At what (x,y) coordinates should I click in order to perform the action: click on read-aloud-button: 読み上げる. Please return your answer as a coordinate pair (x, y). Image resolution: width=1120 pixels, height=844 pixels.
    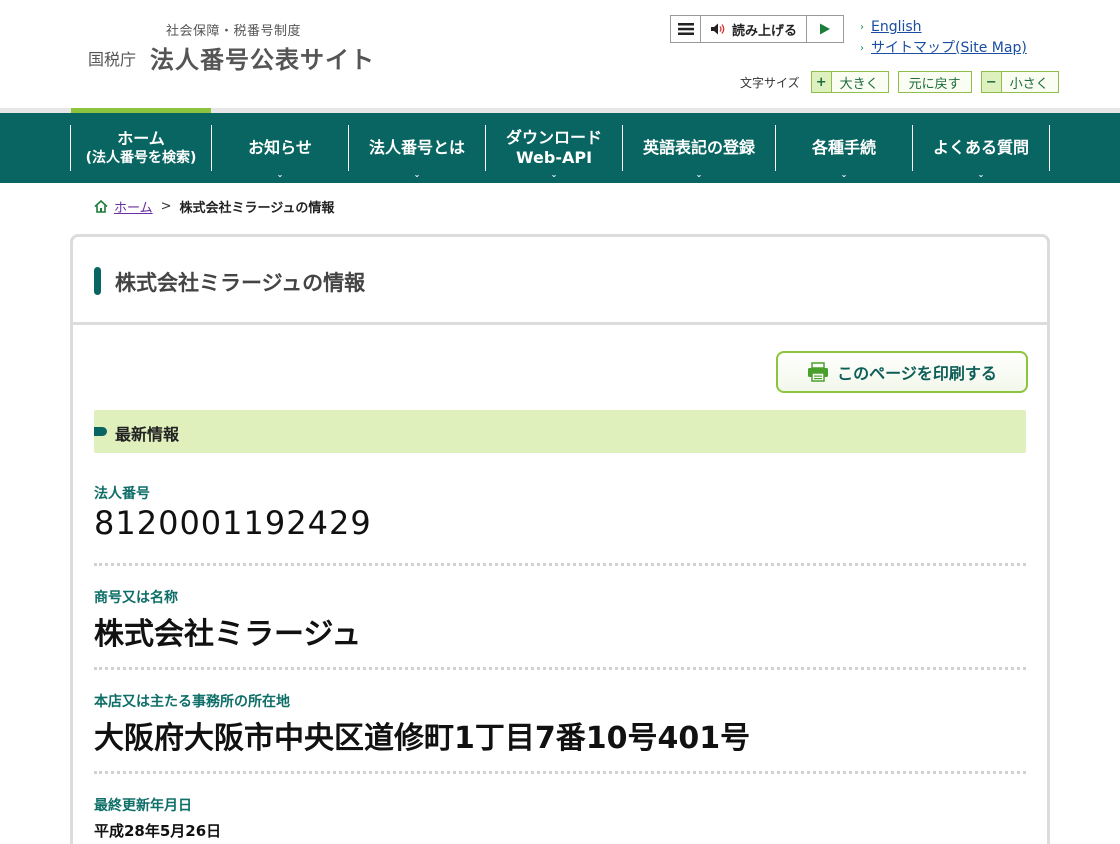
    Looking at the image, I should click on (754, 29).